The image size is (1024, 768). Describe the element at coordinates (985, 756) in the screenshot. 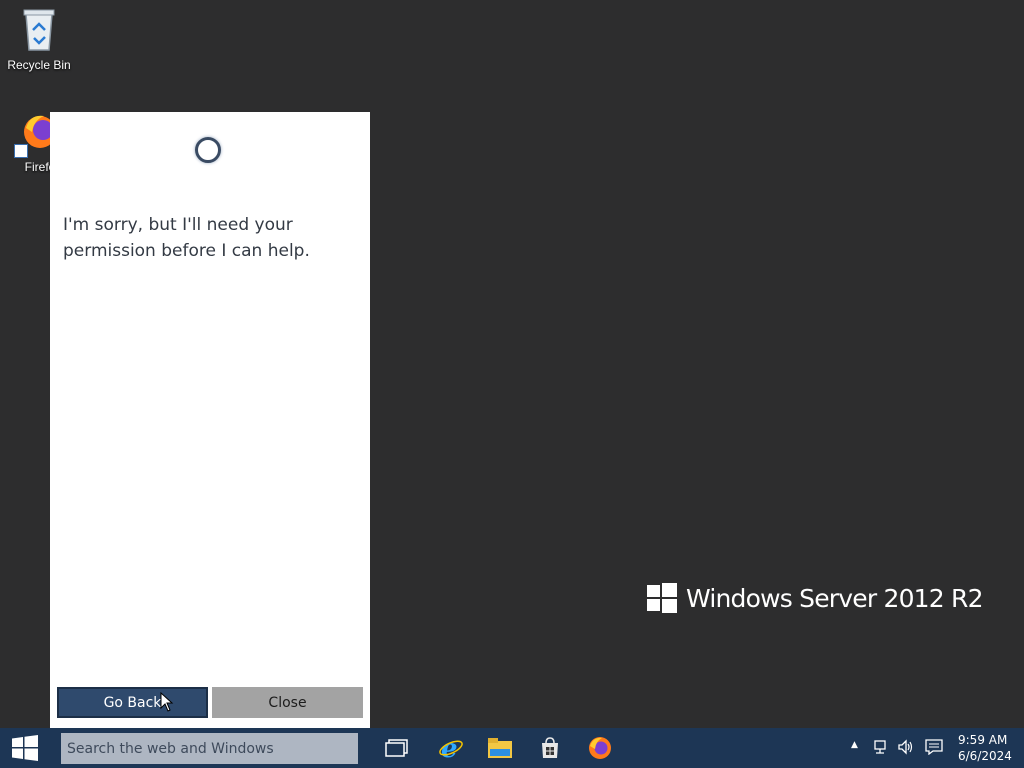

I see `clock-date: 6/6/2024` at that location.